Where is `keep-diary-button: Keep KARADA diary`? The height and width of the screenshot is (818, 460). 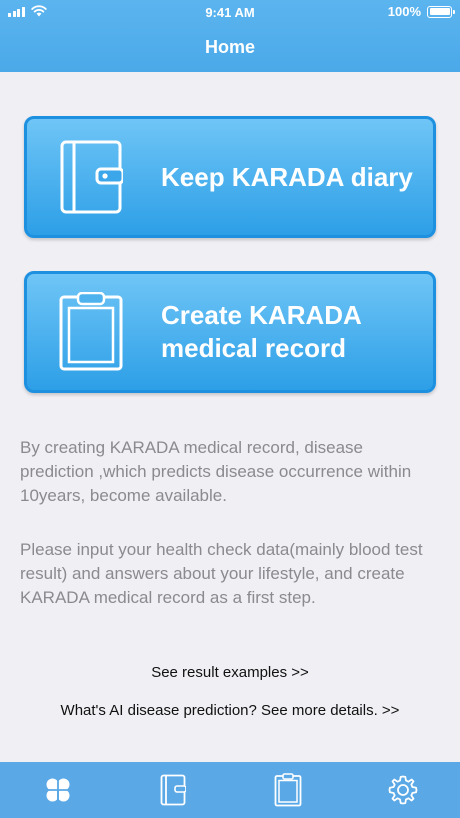
keep-diary-button: Keep KARADA diary is located at coordinates (230, 177).